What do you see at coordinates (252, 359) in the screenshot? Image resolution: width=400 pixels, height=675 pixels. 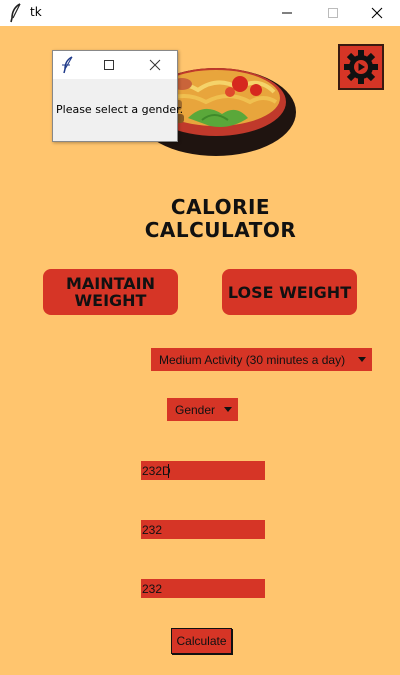 I see `activity-level-value: Medium Activity (30 minutes a day)` at bounding box center [252, 359].